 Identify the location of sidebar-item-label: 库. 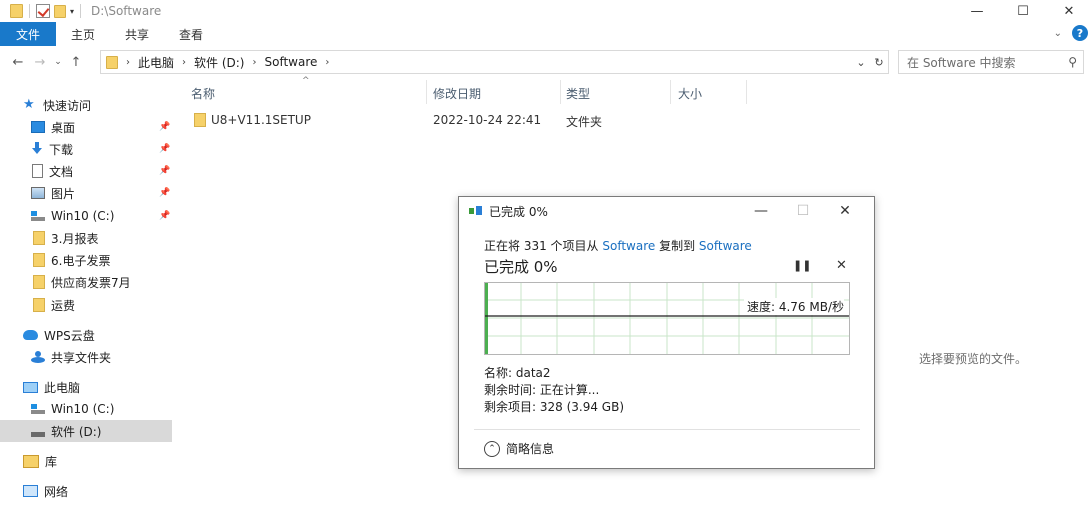
(51, 461).